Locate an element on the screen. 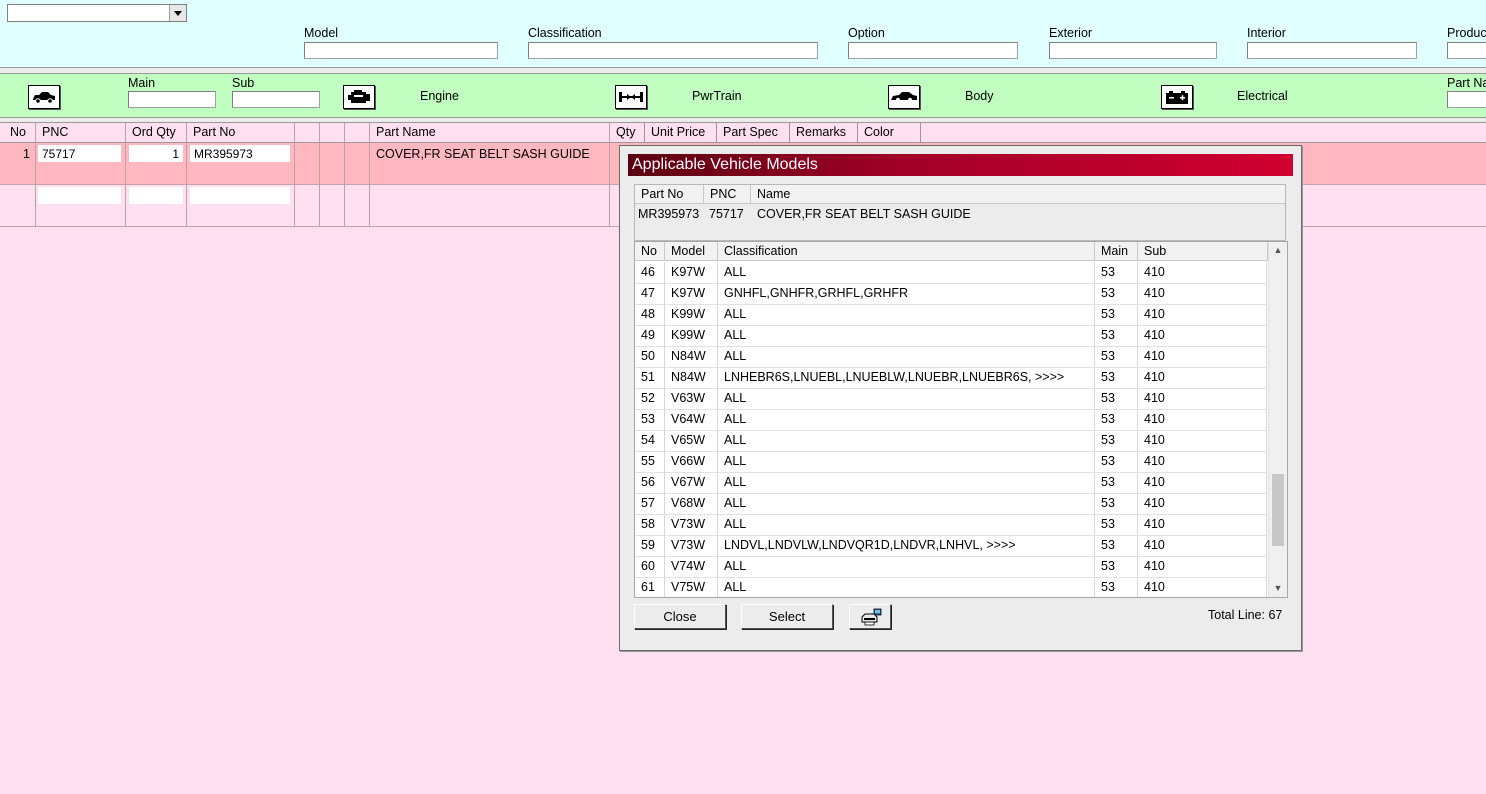  list-item: 53 V64W ALL 53 410 is located at coordinates (951, 420).